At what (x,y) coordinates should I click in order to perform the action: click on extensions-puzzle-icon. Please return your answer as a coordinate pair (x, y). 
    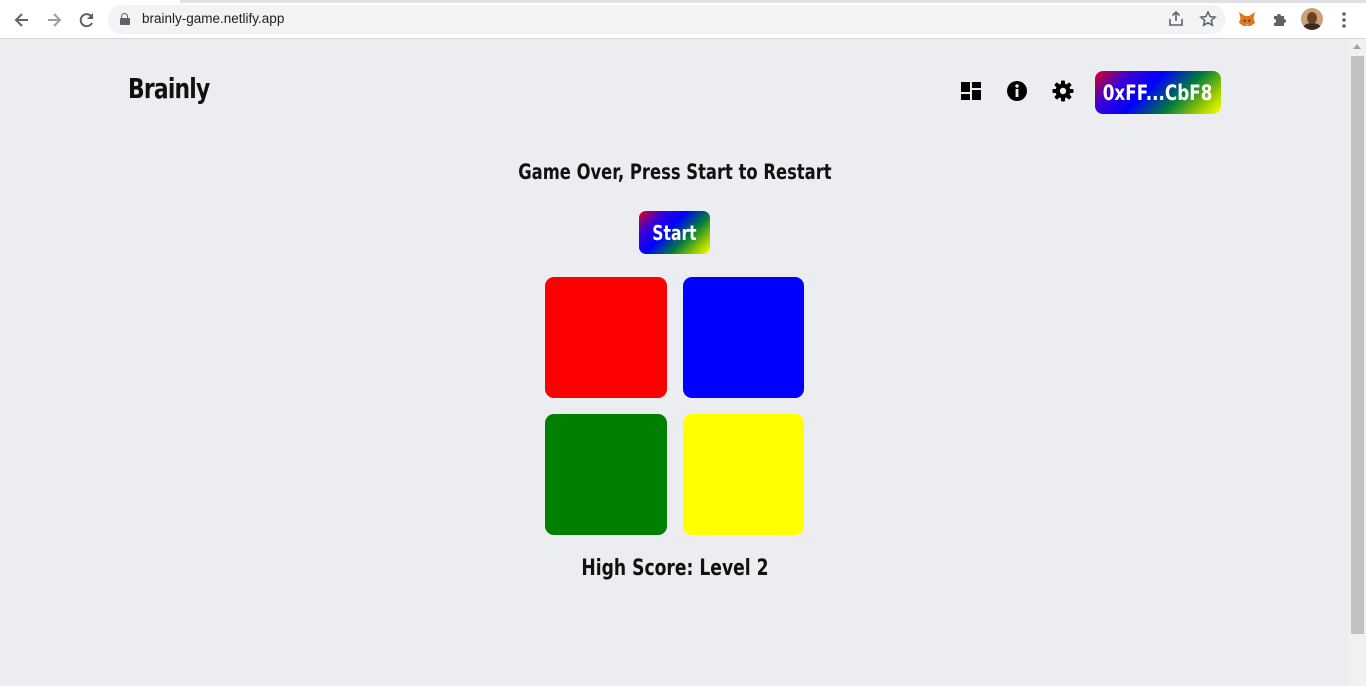
    Looking at the image, I should click on (1280, 20).